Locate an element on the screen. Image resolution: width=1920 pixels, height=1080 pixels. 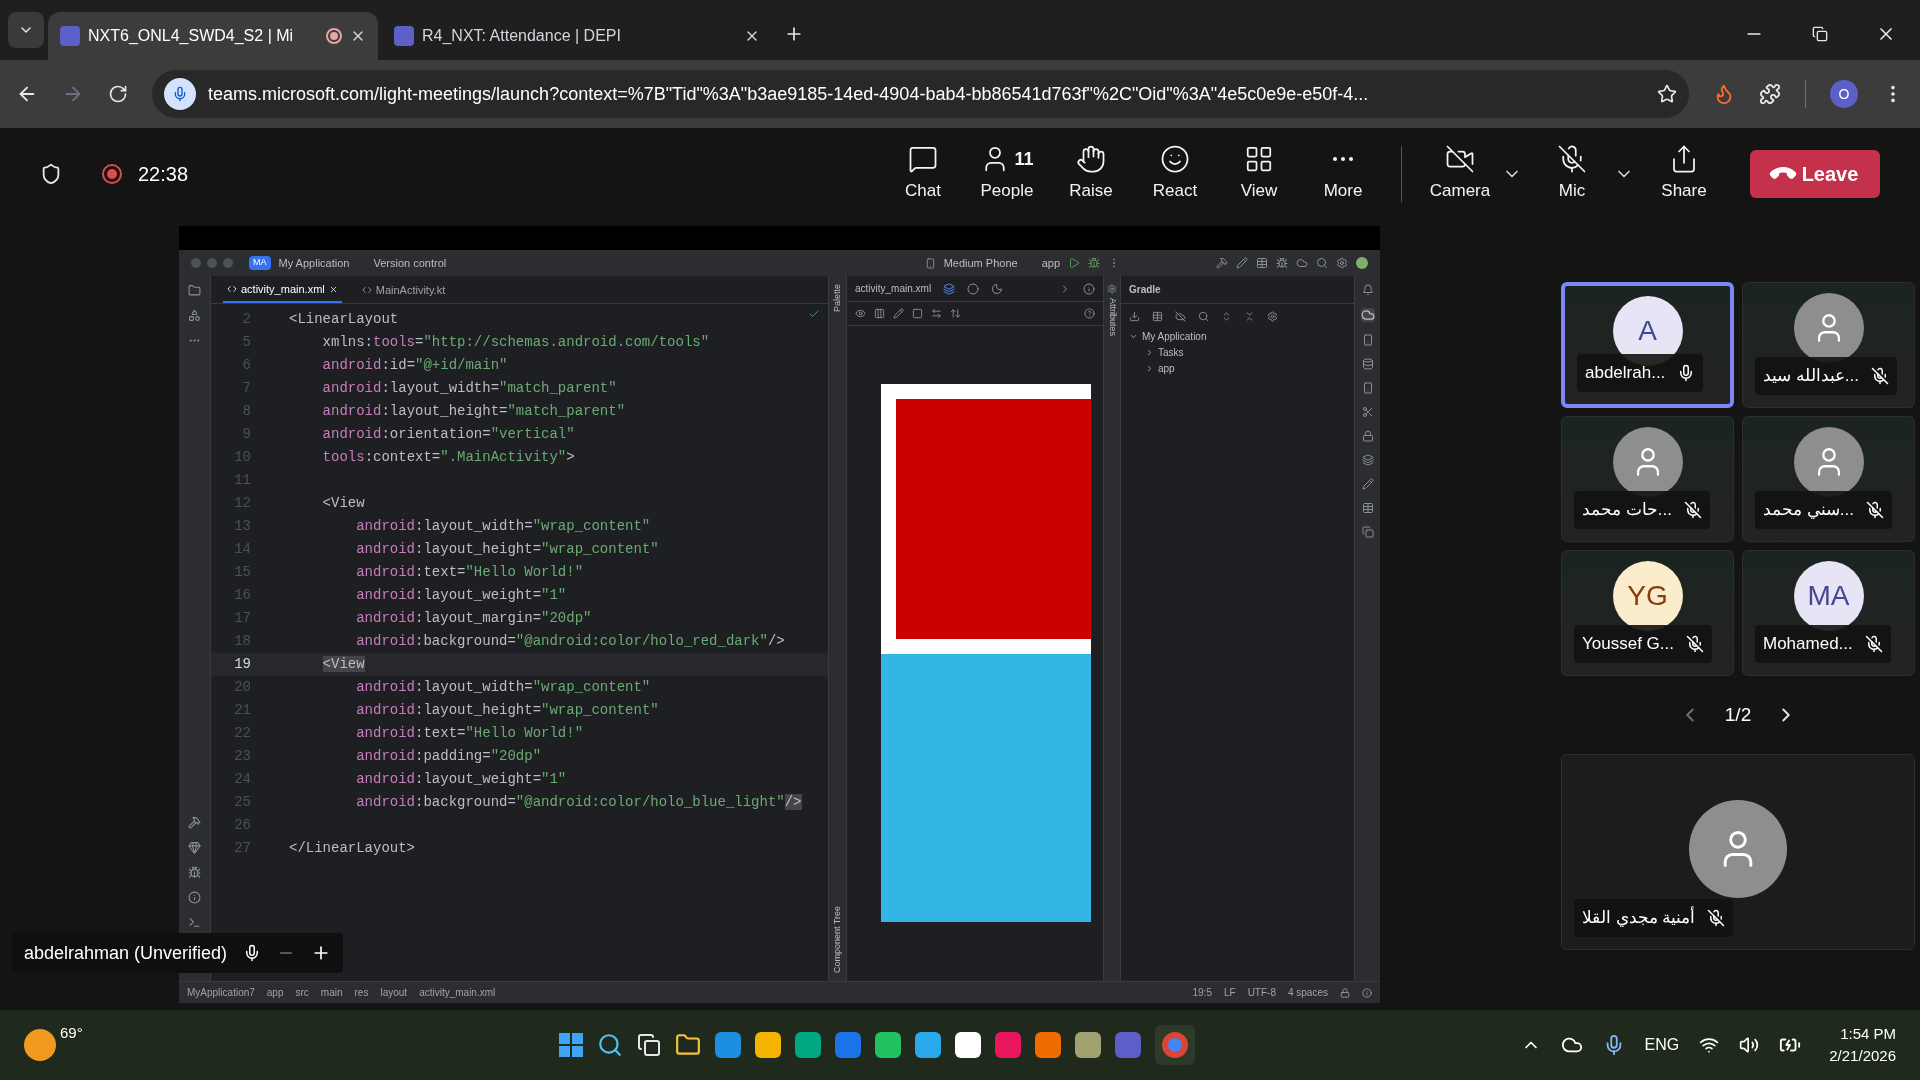
breadcrumb: layout is located at coordinates (394, 992).